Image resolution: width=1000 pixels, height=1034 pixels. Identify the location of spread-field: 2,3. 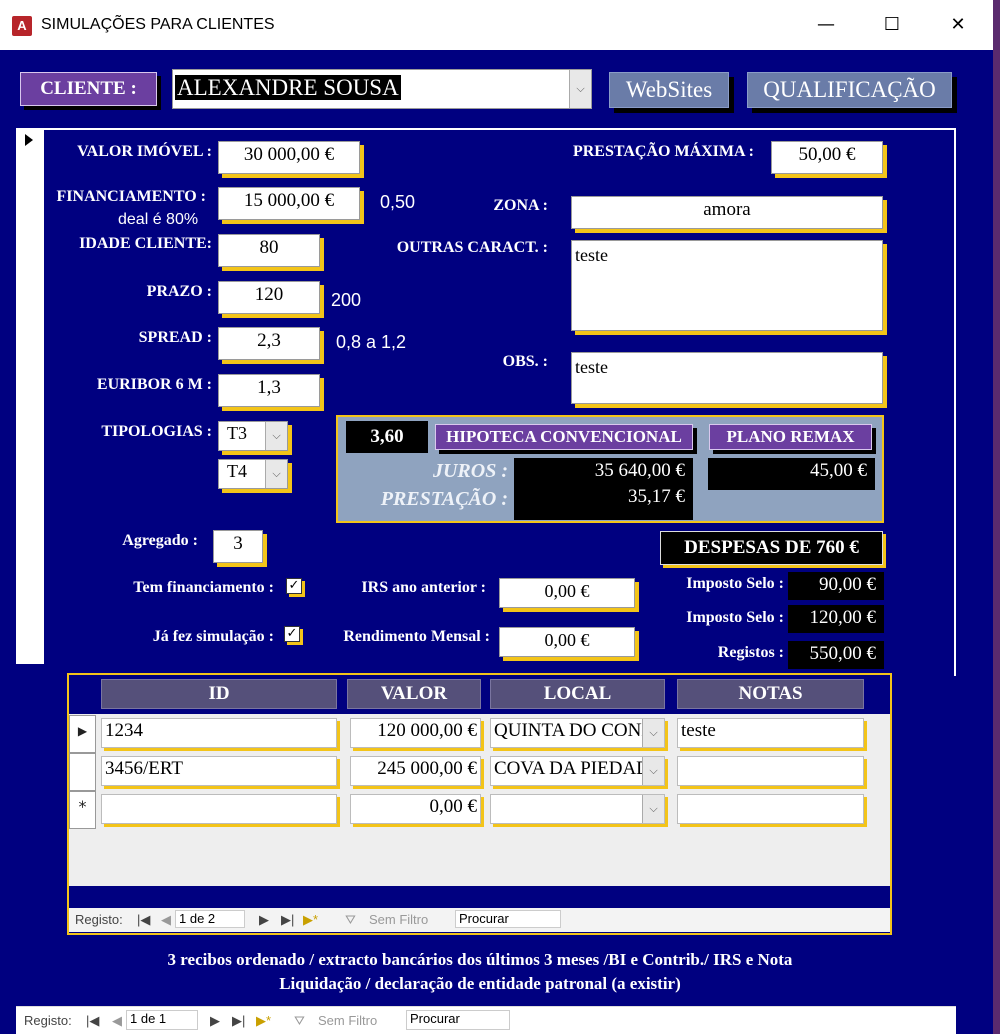
(269, 343).